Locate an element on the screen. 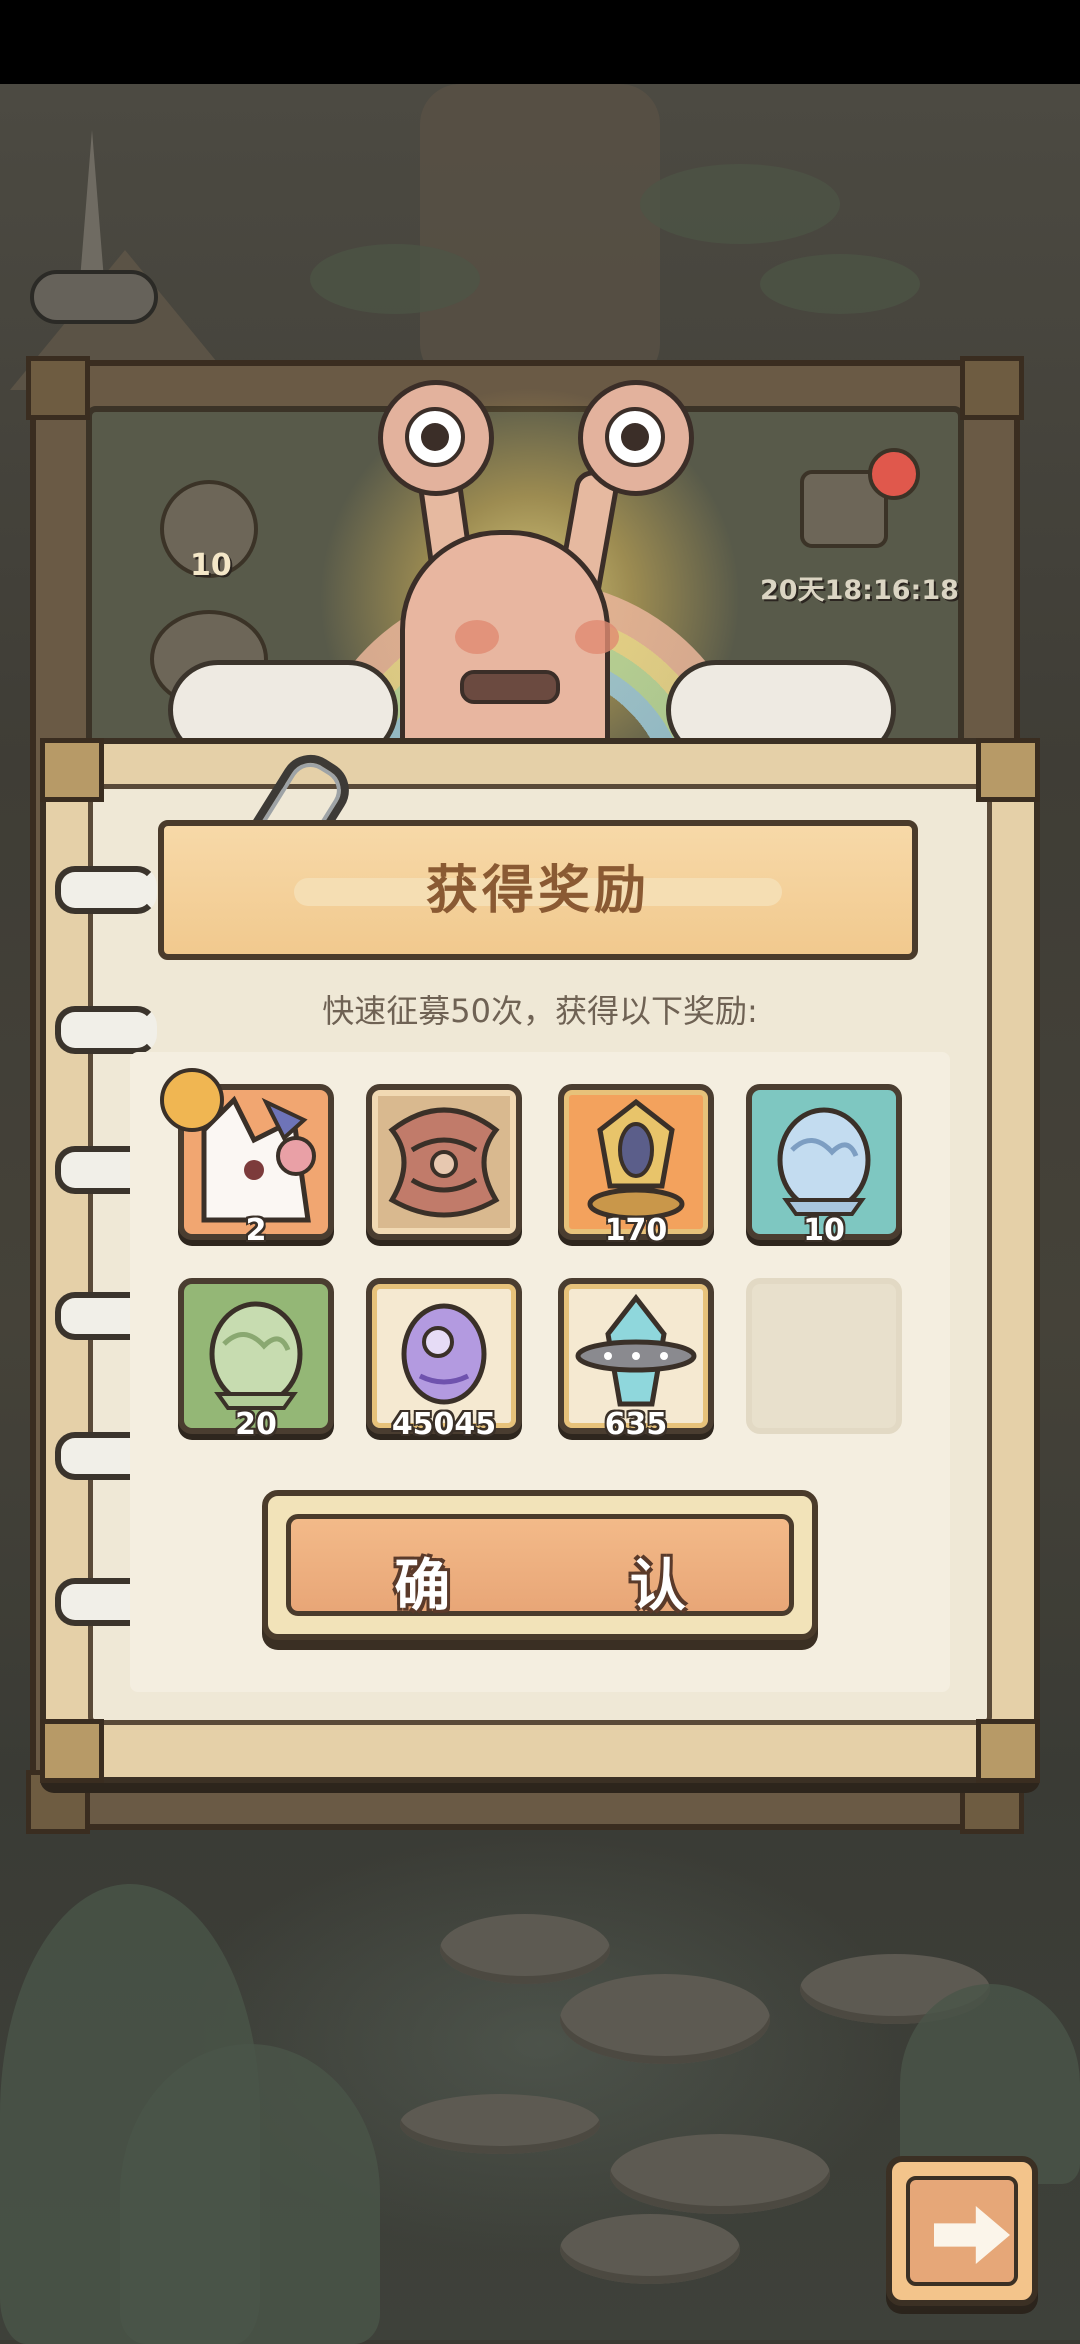 The width and height of the screenshot is (1080, 2344). confirm-button: 确 认 is located at coordinates (540, 1565).